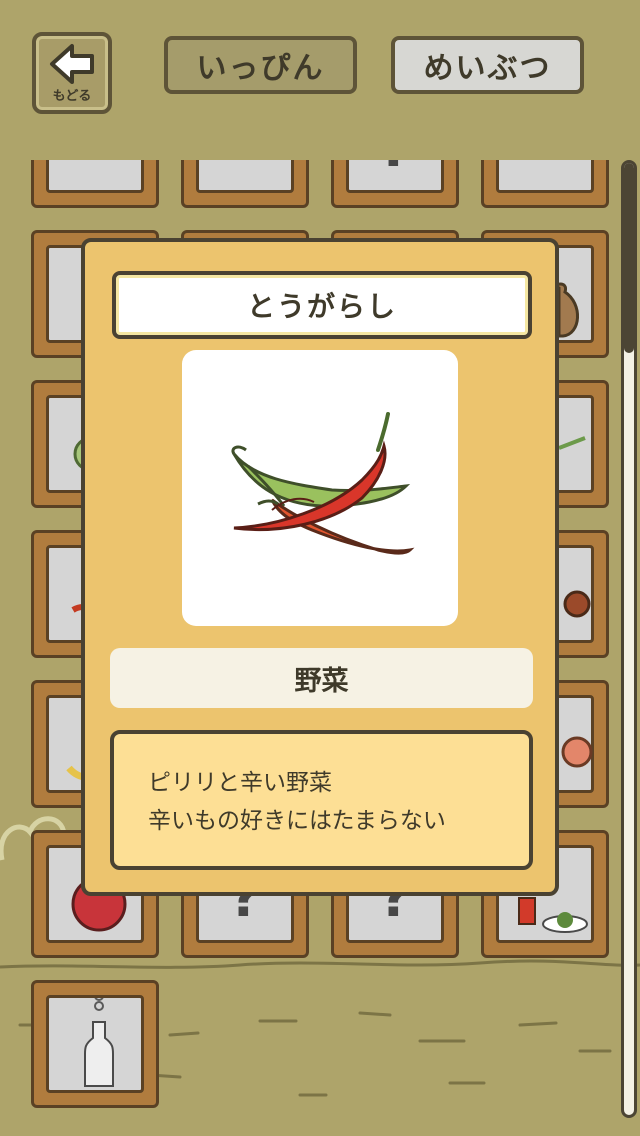 This screenshot has width=640, height=1136. I want to click on back-button: もどる, so click(72, 73).